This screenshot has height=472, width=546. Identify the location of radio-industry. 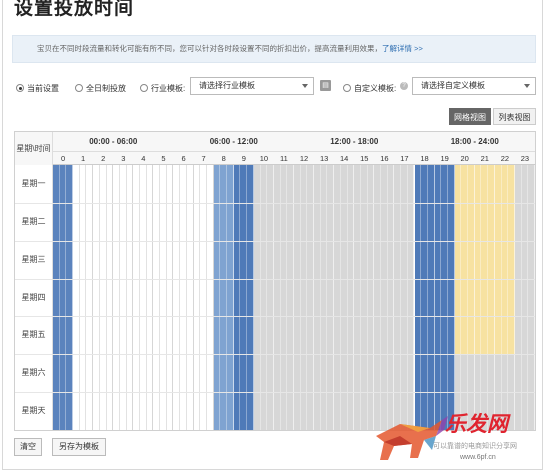
(144, 88).